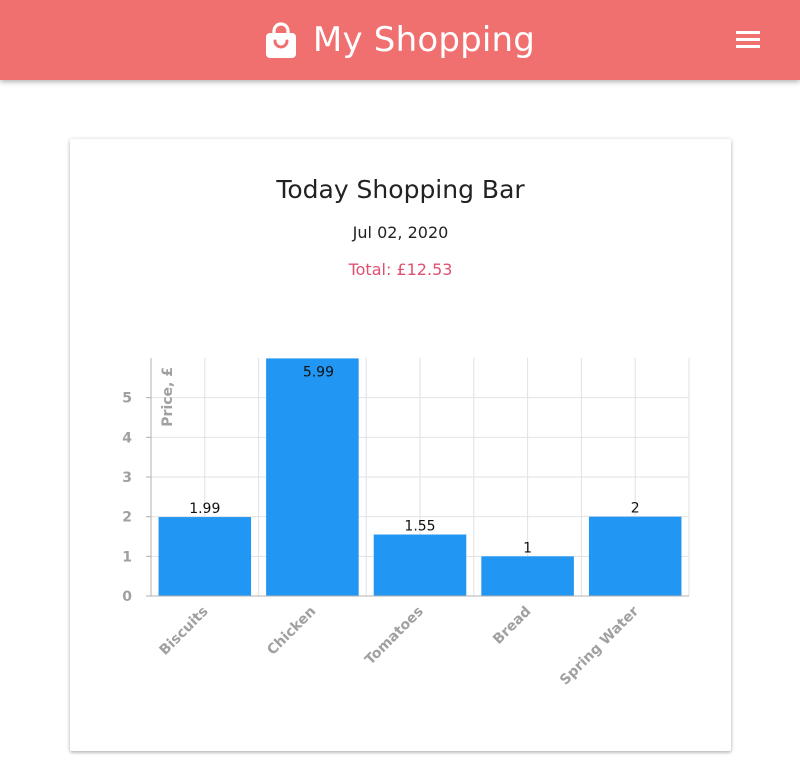 This screenshot has height=780, width=800. What do you see at coordinates (127, 438) in the screenshot?
I see `y-tick-label: 4` at bounding box center [127, 438].